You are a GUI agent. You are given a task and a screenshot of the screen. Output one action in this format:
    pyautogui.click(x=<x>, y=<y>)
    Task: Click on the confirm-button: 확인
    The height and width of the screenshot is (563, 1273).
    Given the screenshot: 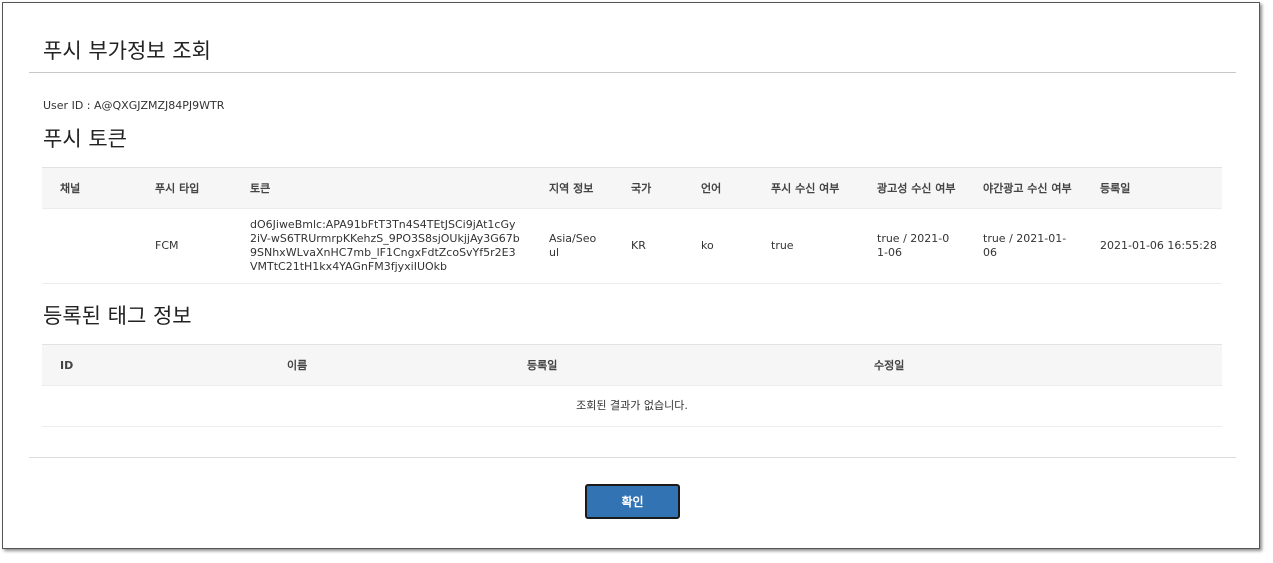 What is the action you would take?
    pyautogui.click(x=632, y=501)
    